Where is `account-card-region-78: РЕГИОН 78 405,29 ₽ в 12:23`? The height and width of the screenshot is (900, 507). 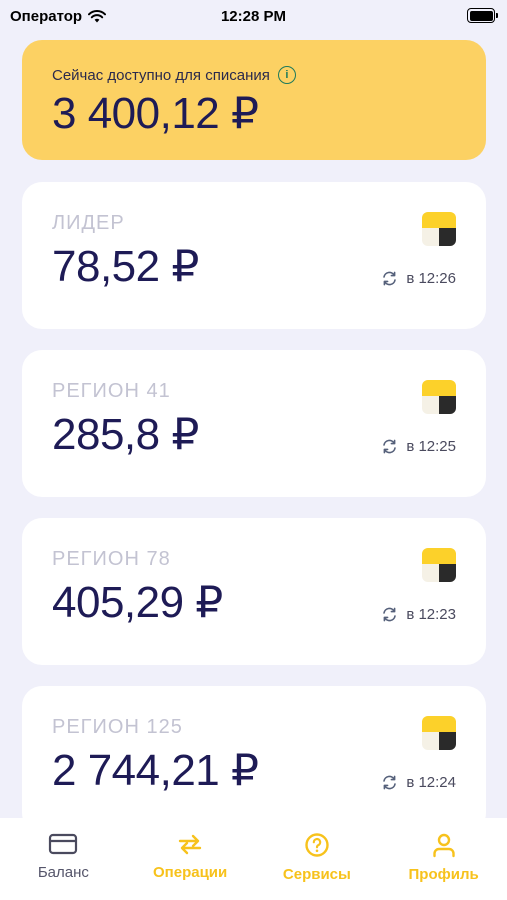
account-card-region-78: РЕГИОН 78 405,29 ₽ в 12:23 is located at coordinates (254, 591).